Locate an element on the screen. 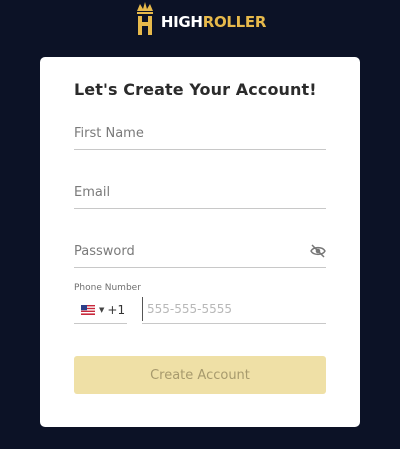  brand-name: HIGHROLLER is located at coordinates (213, 22).